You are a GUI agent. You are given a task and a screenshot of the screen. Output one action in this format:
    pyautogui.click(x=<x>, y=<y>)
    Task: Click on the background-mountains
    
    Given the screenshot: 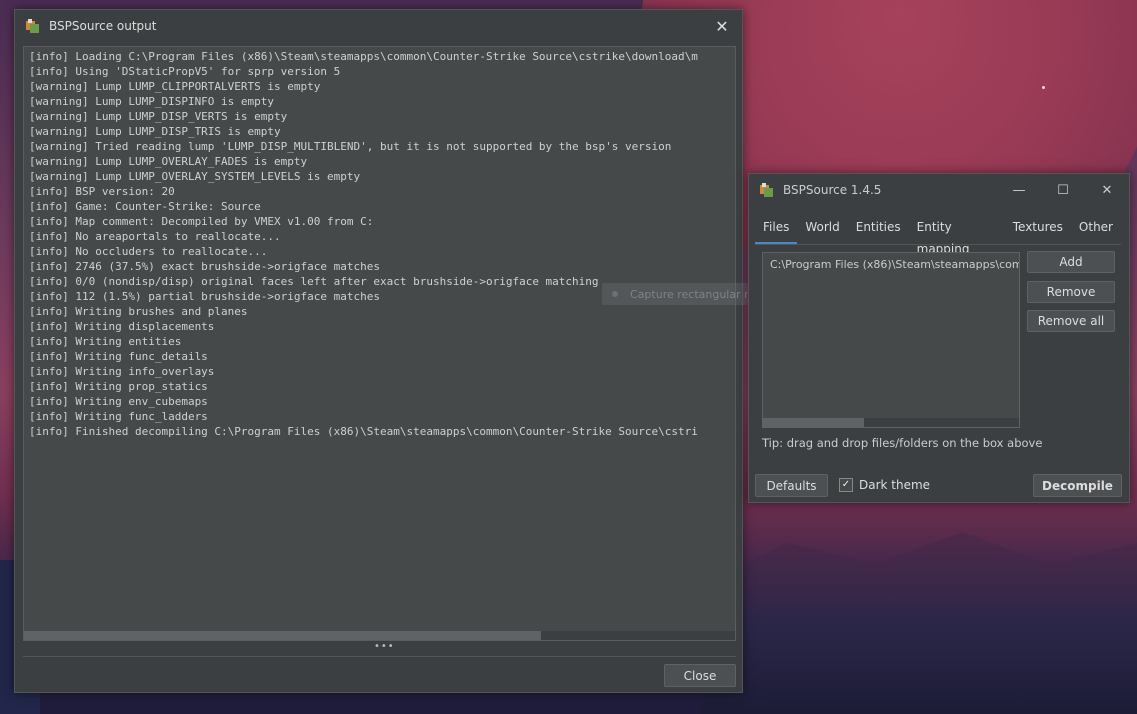 What is the action you would take?
    pyautogui.click(x=918, y=623)
    